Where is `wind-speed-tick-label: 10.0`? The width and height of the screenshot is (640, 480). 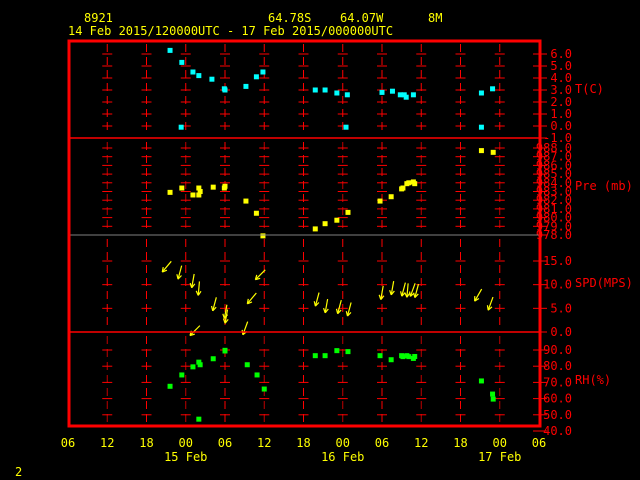 wind-speed-tick-label: 10.0 is located at coordinates (557, 285).